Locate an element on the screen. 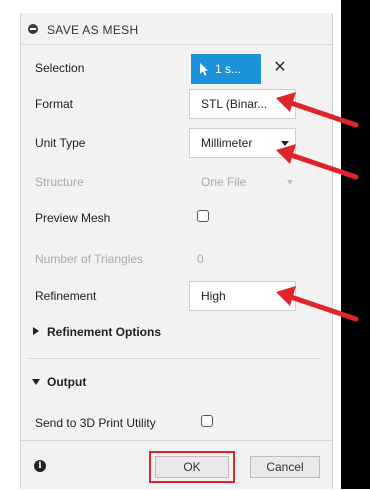  black-background-strip is located at coordinates (355, 244).